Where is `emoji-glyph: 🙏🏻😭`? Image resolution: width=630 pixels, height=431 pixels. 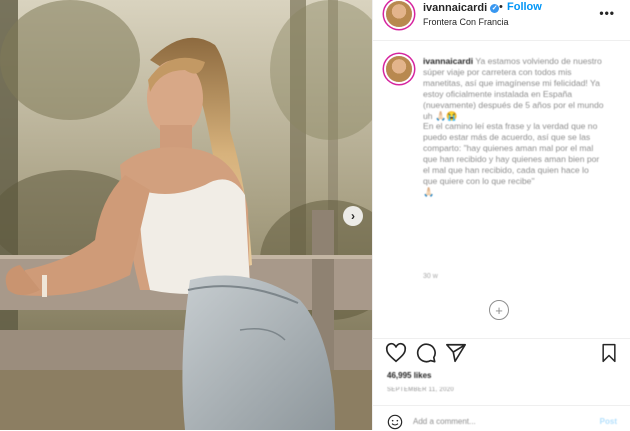 emoji-glyph: 🙏🏻😭 is located at coordinates (446, 115).